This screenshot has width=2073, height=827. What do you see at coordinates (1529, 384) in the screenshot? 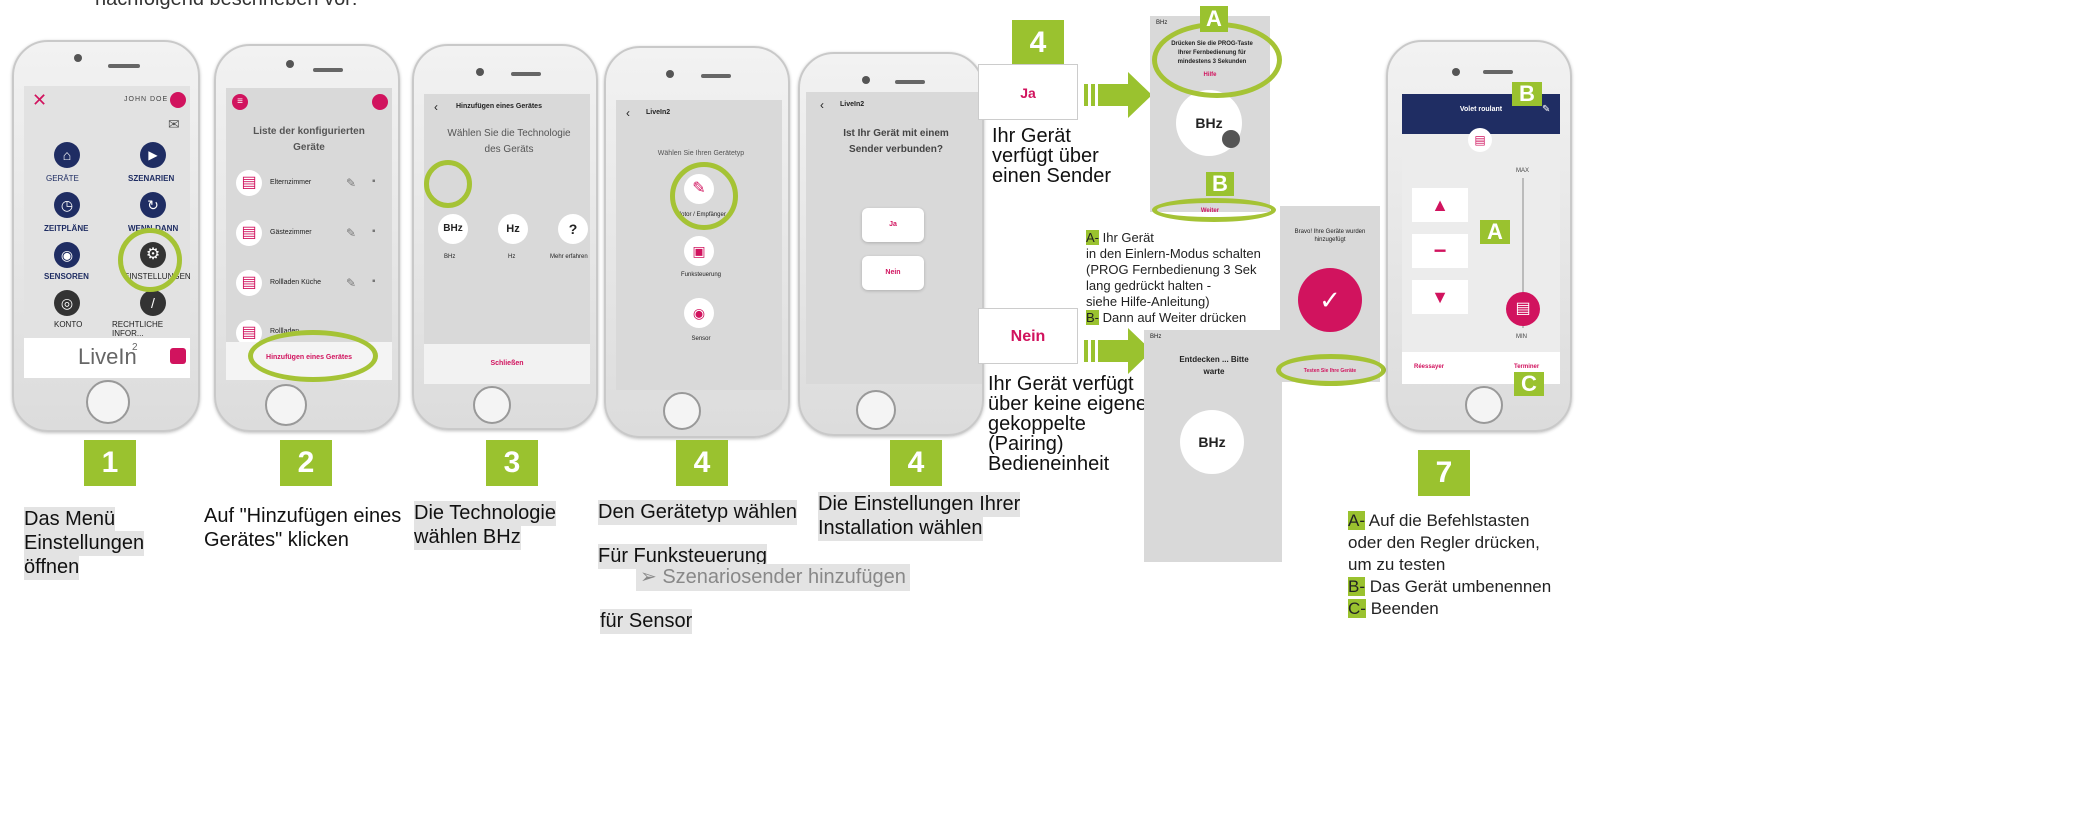
I see `label-c: C` at bounding box center [1529, 384].